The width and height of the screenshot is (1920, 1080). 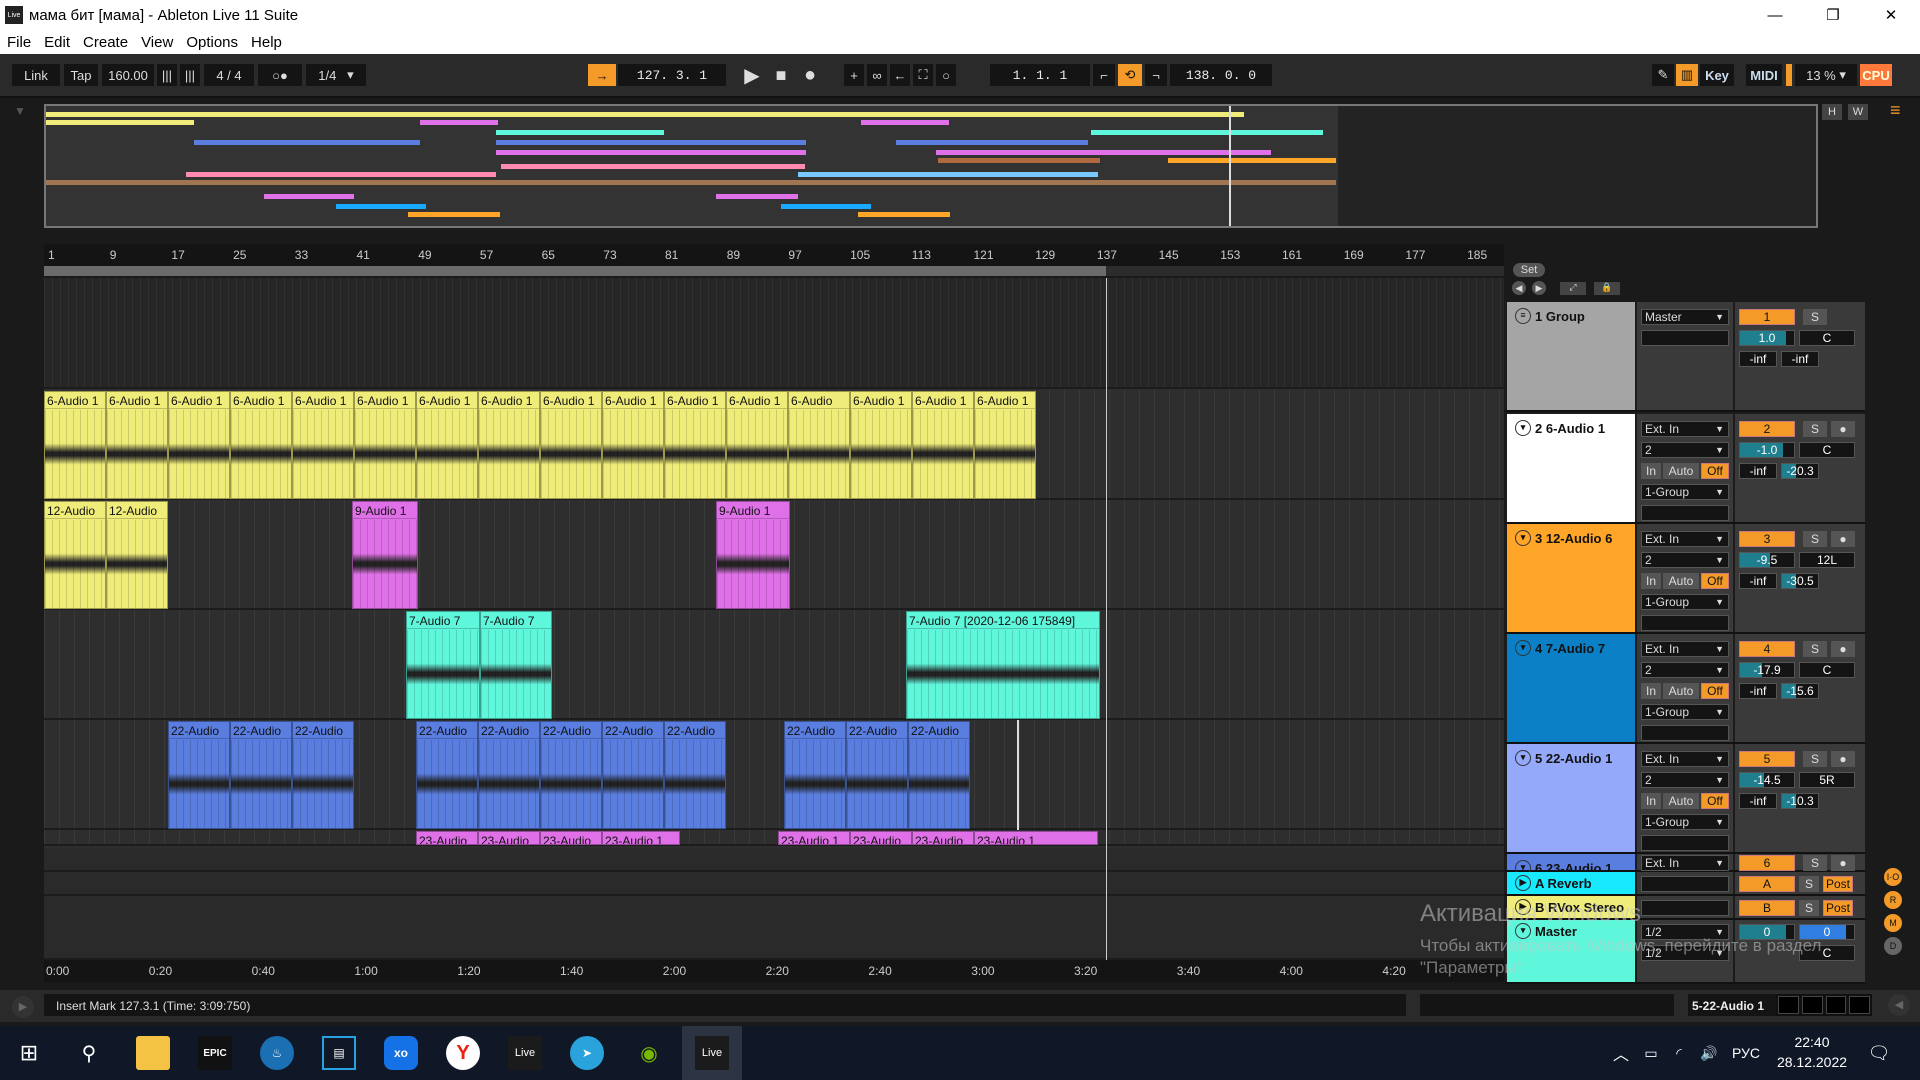 What do you see at coordinates (1607, 288) in the screenshot?
I see `lock-icon: 🔒` at bounding box center [1607, 288].